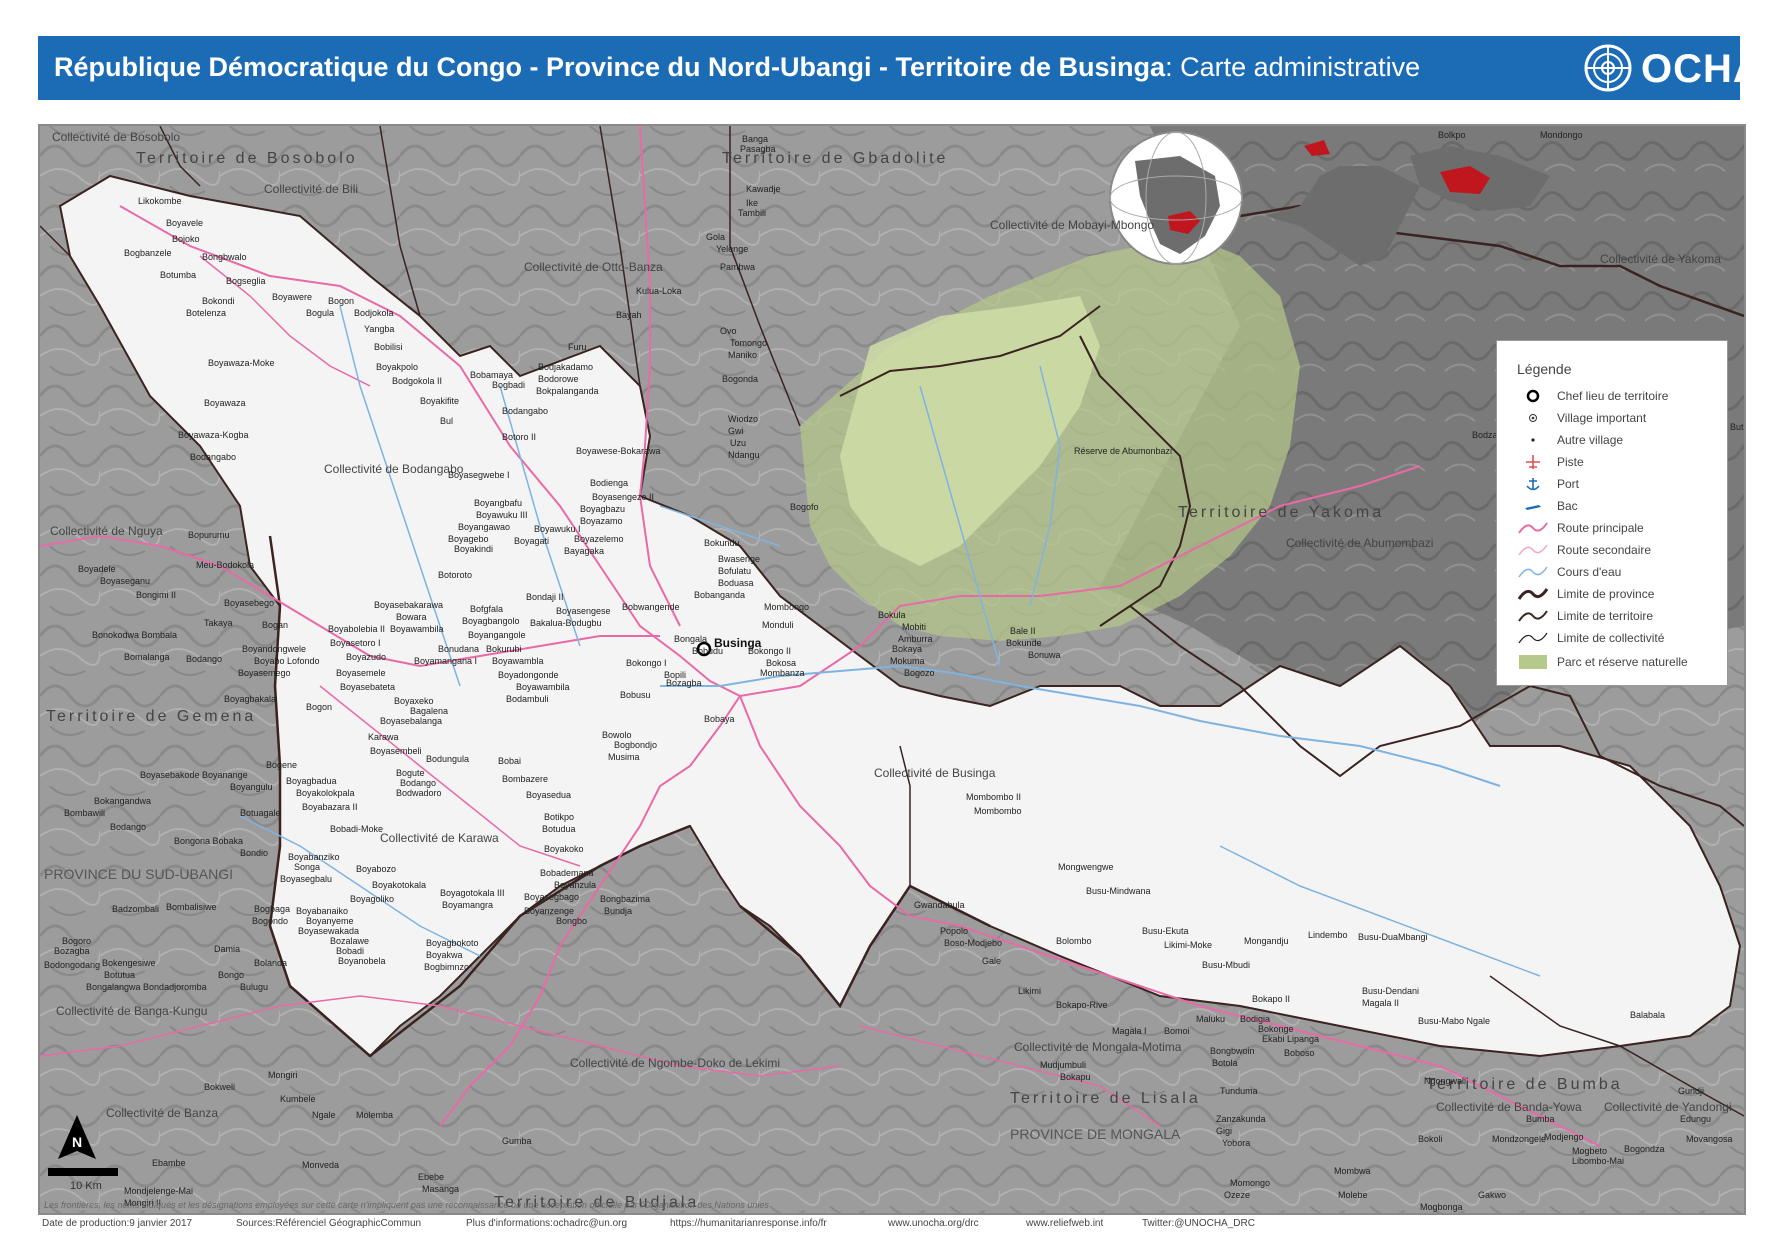 This screenshot has width=1778, height=1249. What do you see at coordinates (1225, 1063) in the screenshot?
I see `village-label: Botola` at bounding box center [1225, 1063].